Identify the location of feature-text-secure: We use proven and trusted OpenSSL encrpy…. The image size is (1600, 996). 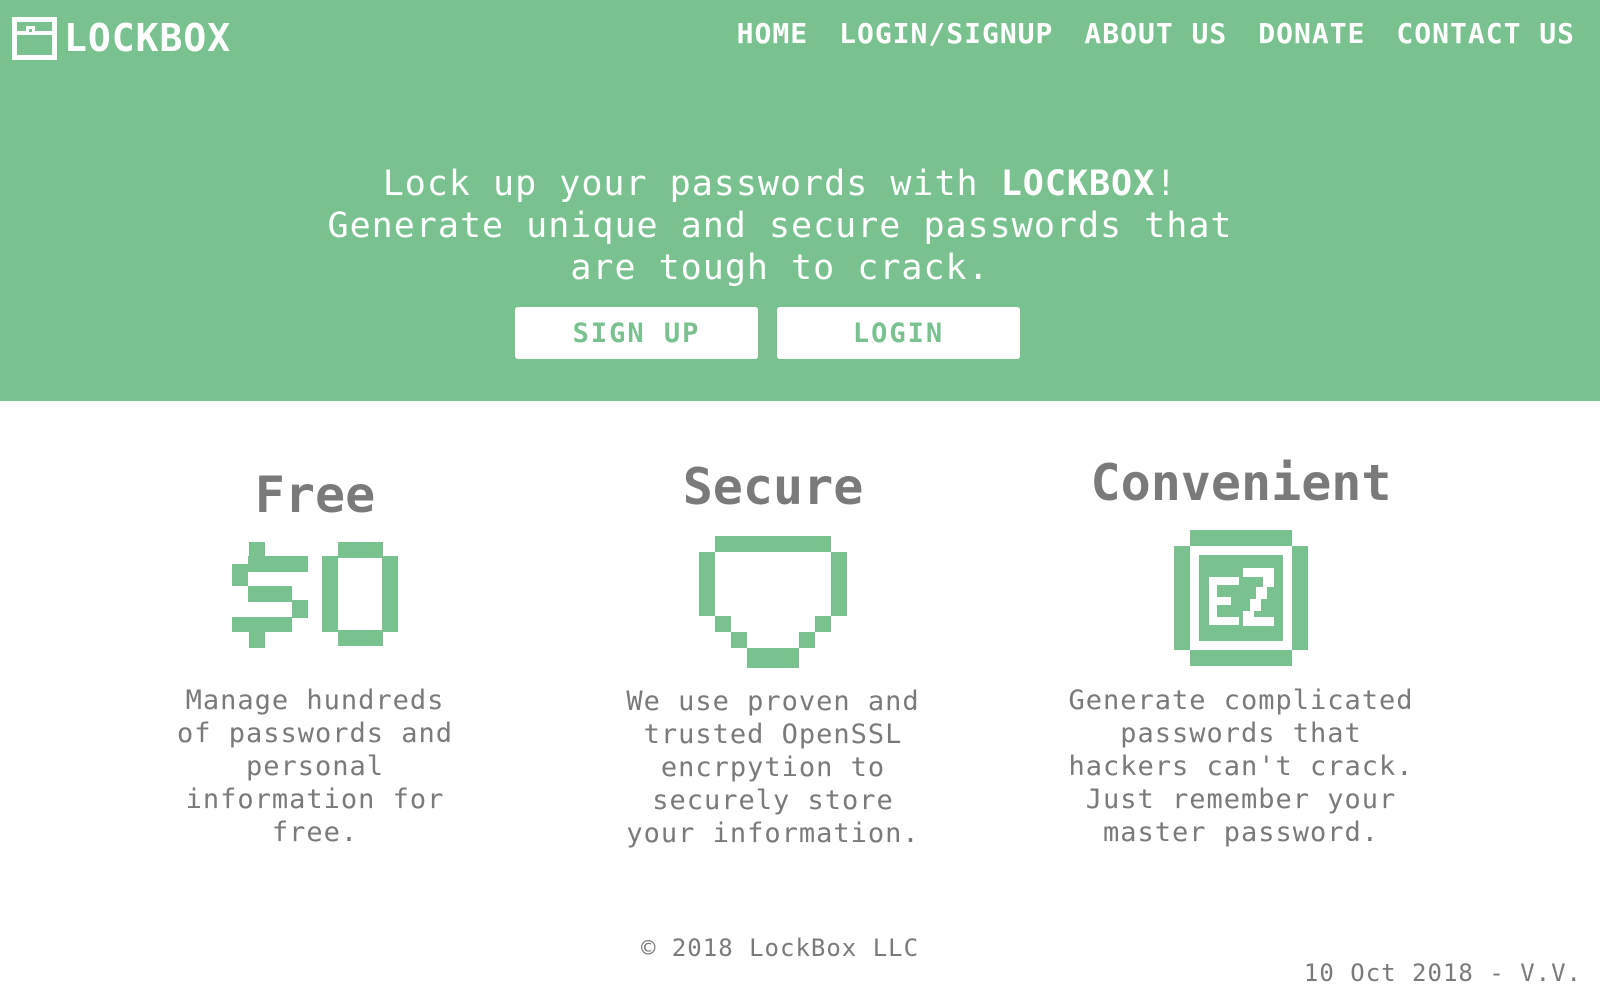
(773, 767).